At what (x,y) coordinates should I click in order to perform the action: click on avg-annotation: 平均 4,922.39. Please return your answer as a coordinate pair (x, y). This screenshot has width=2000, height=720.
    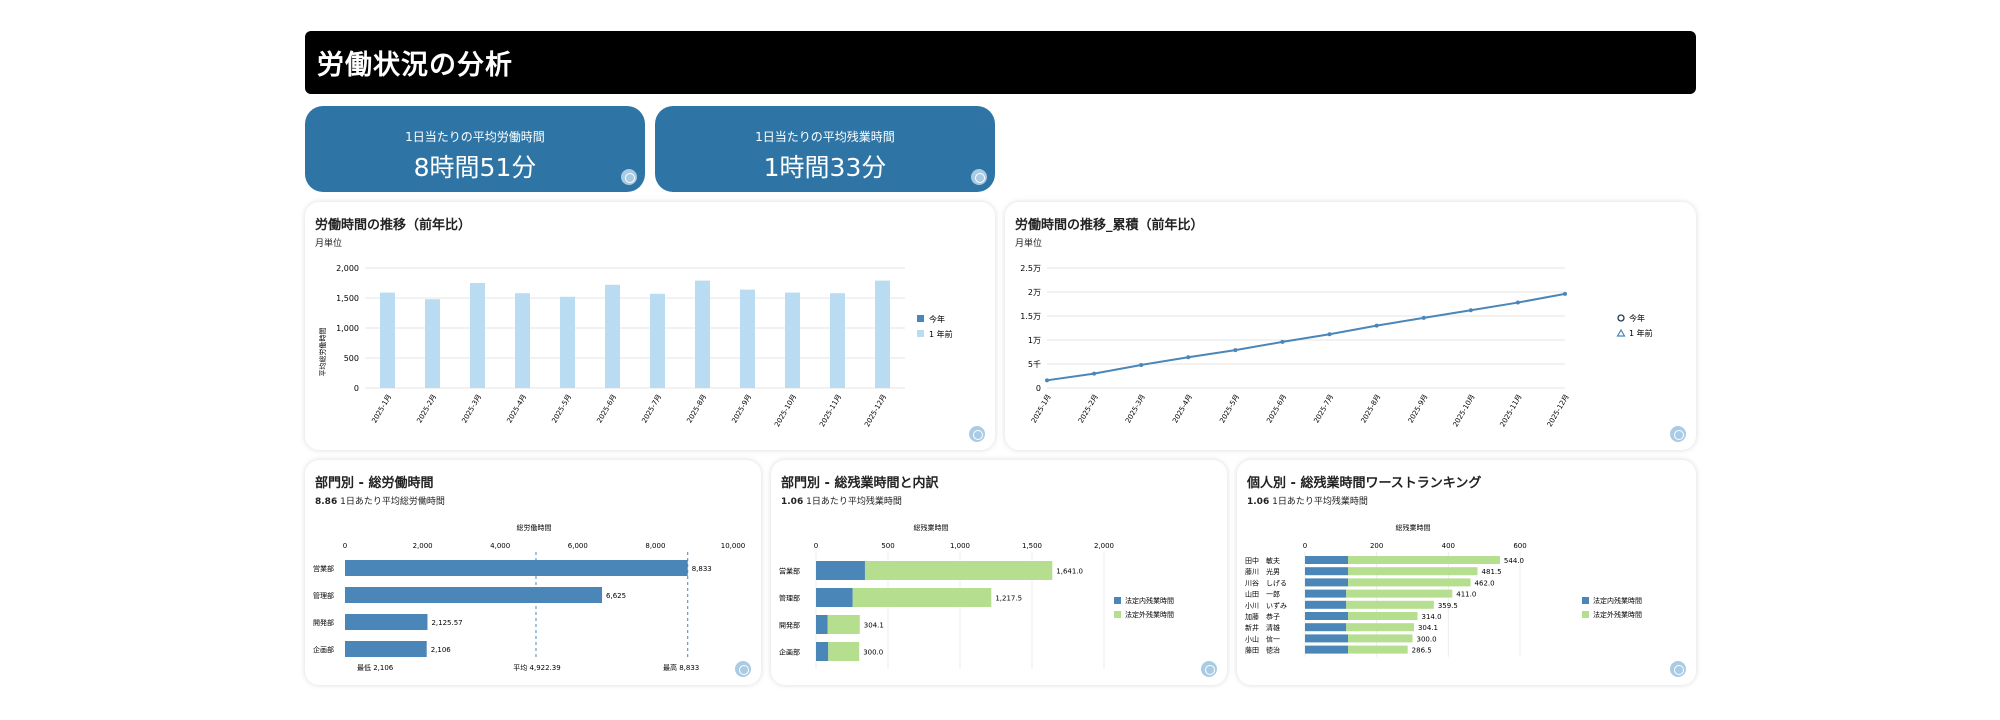
    Looking at the image, I should click on (536, 667).